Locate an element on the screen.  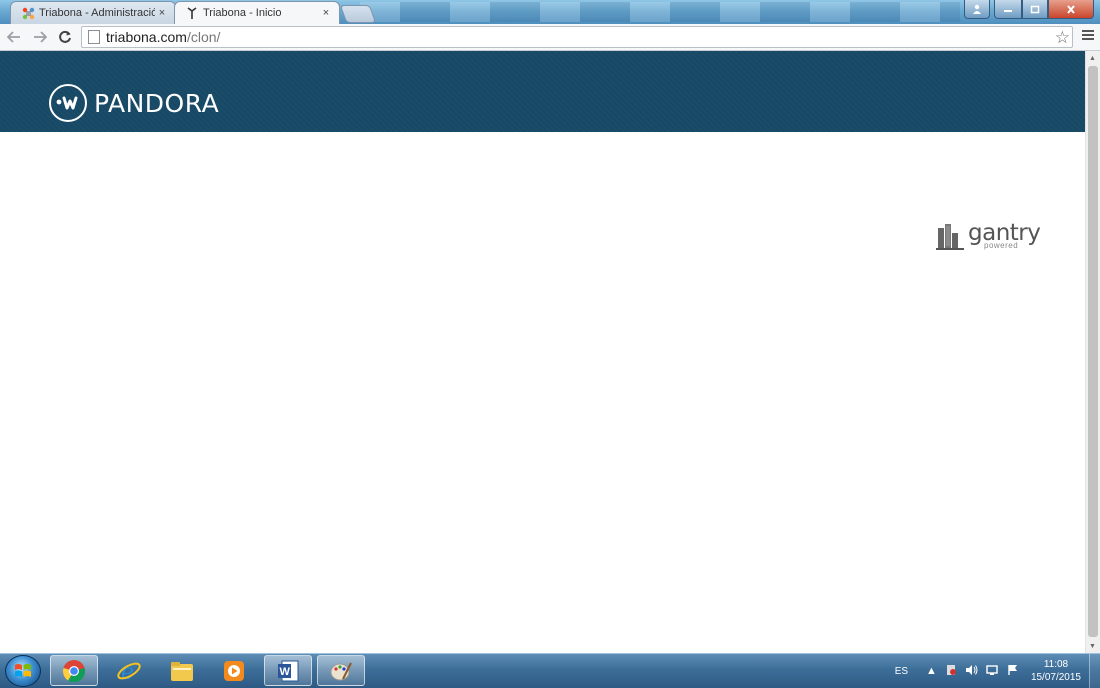
action-center-icon is located at coordinates (951, 671).